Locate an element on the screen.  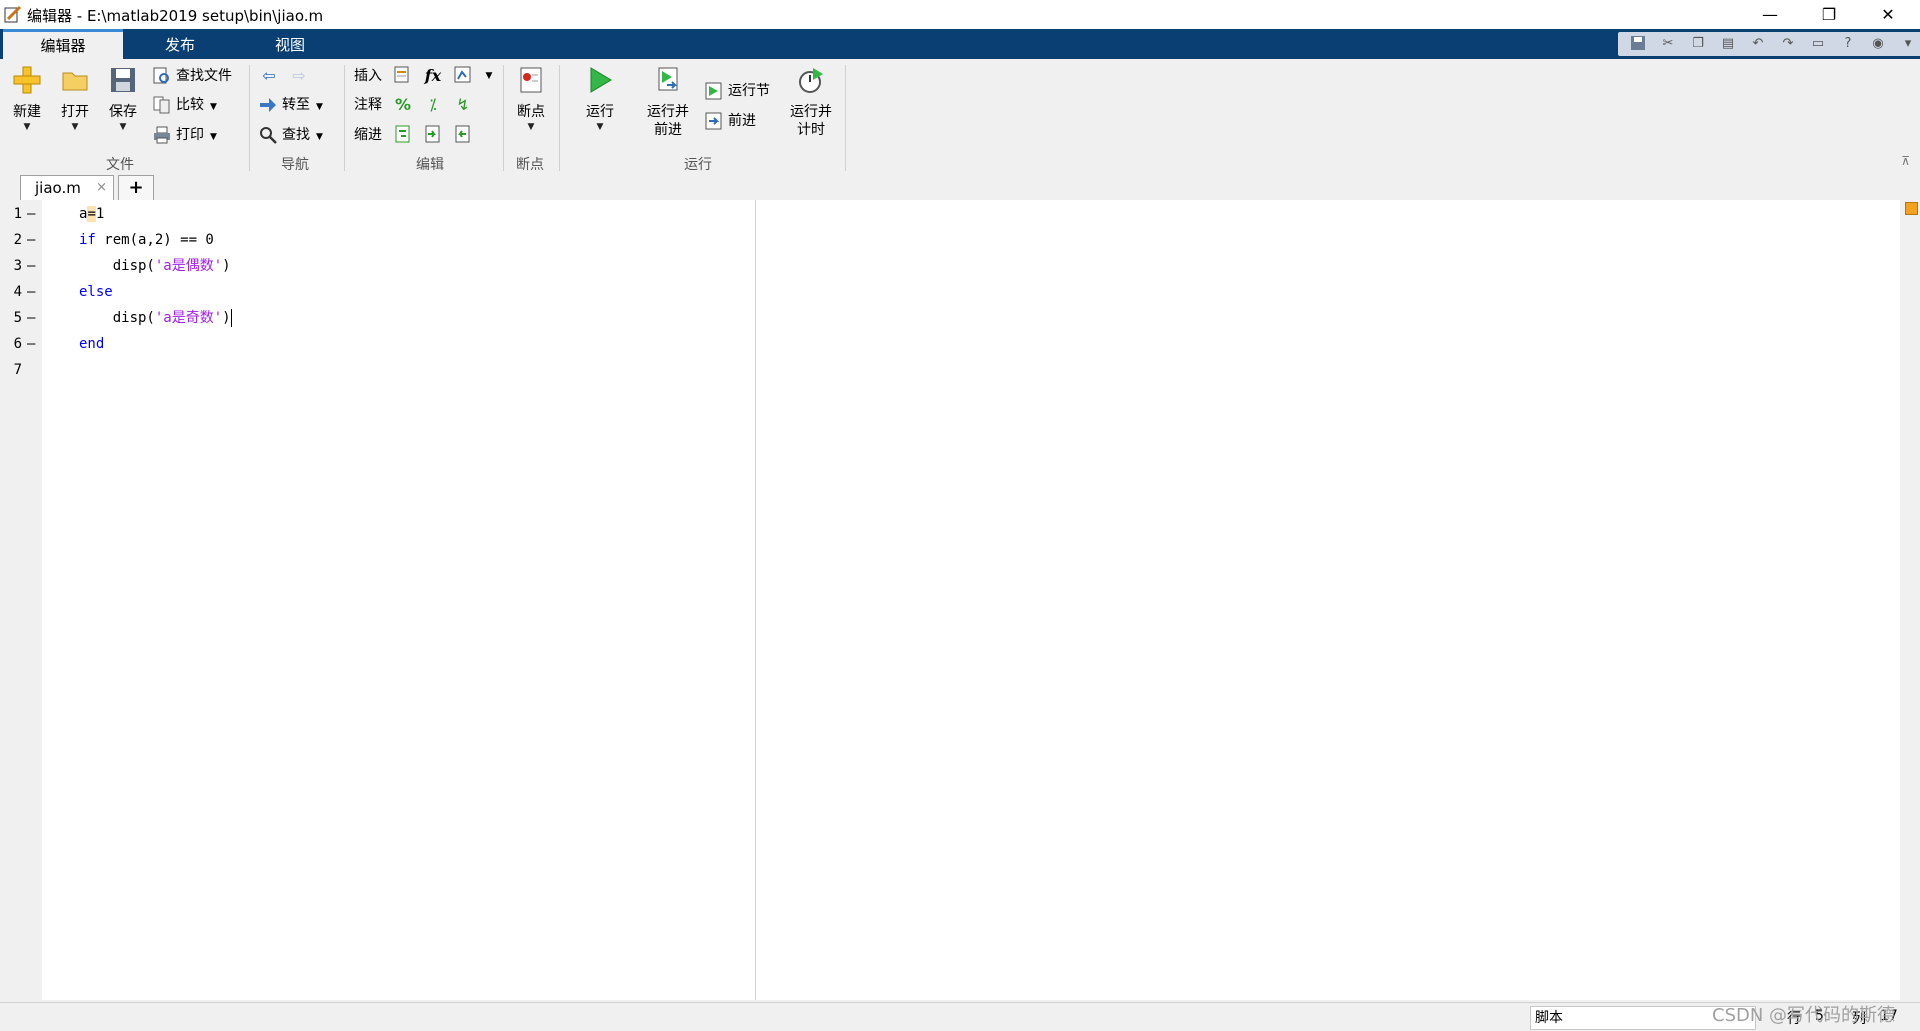
code-line-2: if rem(a,2) == 0 is located at coordinates (146, 240).